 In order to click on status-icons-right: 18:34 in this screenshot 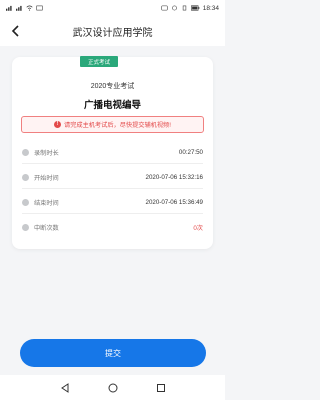, I will do `click(190, 8)`.